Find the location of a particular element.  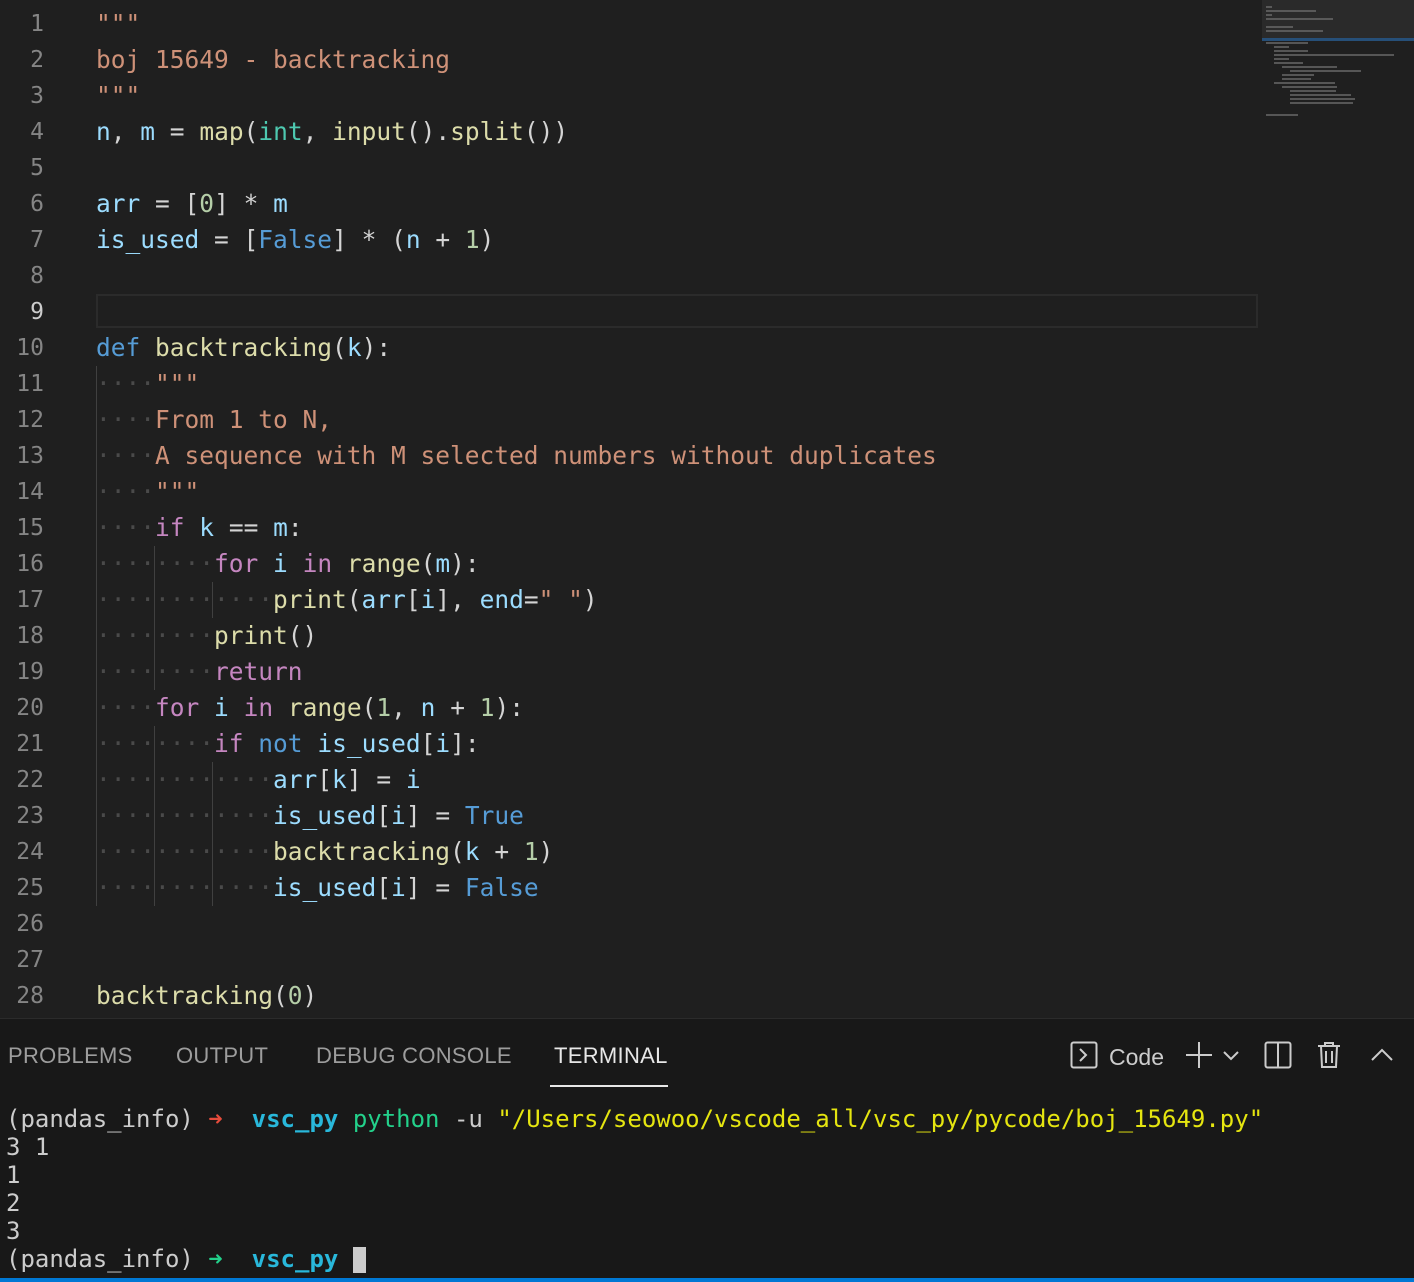

code-token: map is located at coordinates (221, 131).